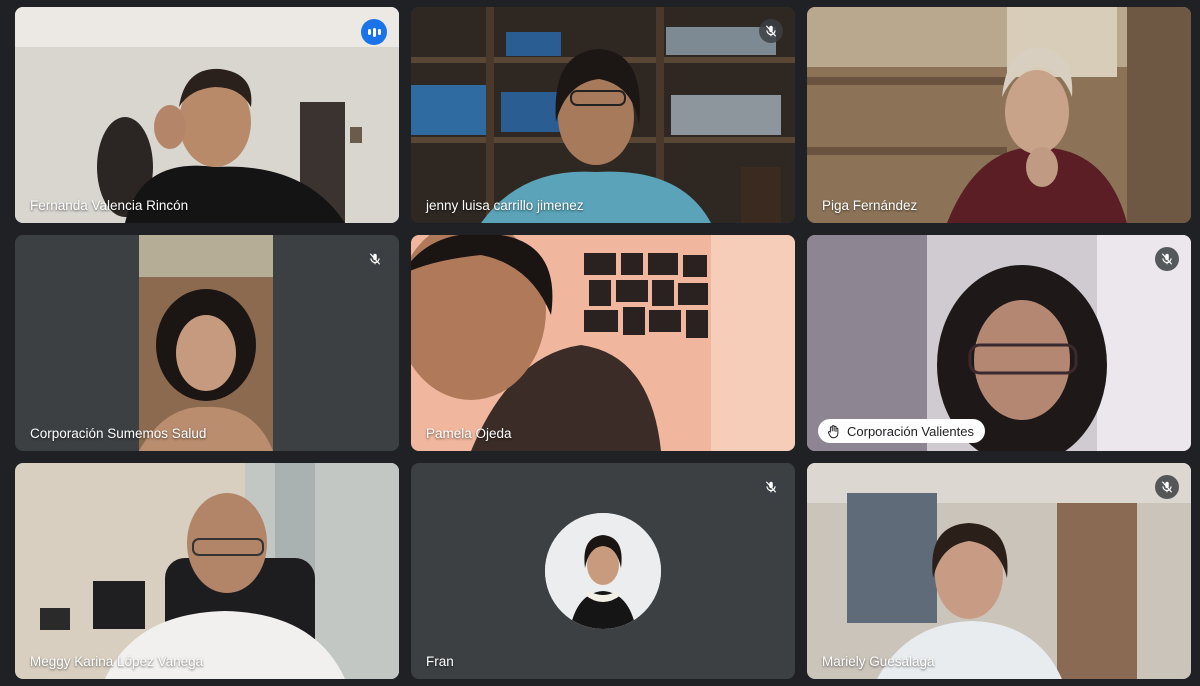 The image size is (1200, 686). What do you see at coordinates (878, 661) in the screenshot?
I see `participant-name: Mariely Guesalaga` at bounding box center [878, 661].